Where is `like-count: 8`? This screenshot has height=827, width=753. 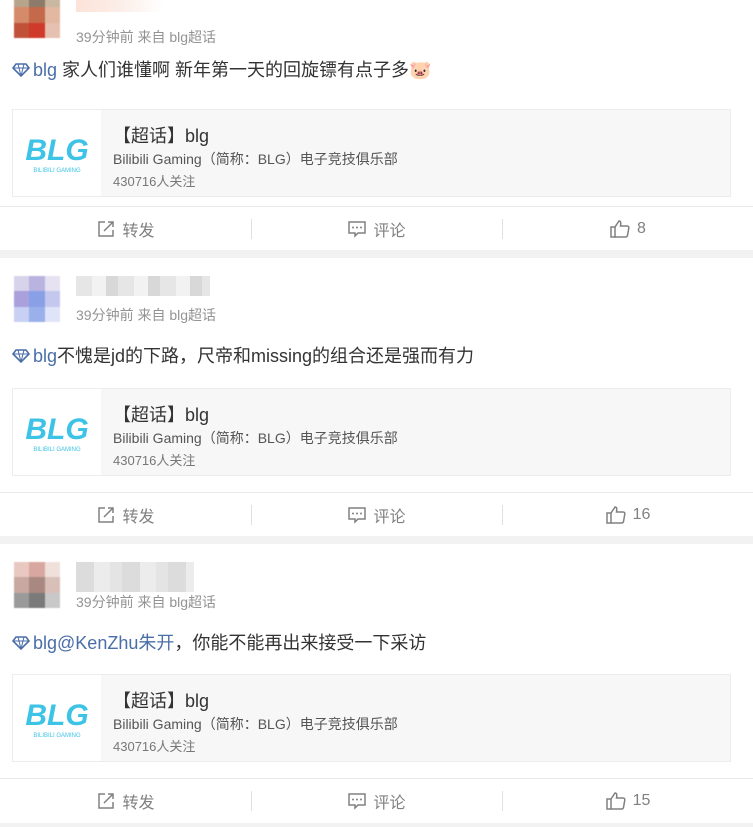
like-count: 8 is located at coordinates (641, 228).